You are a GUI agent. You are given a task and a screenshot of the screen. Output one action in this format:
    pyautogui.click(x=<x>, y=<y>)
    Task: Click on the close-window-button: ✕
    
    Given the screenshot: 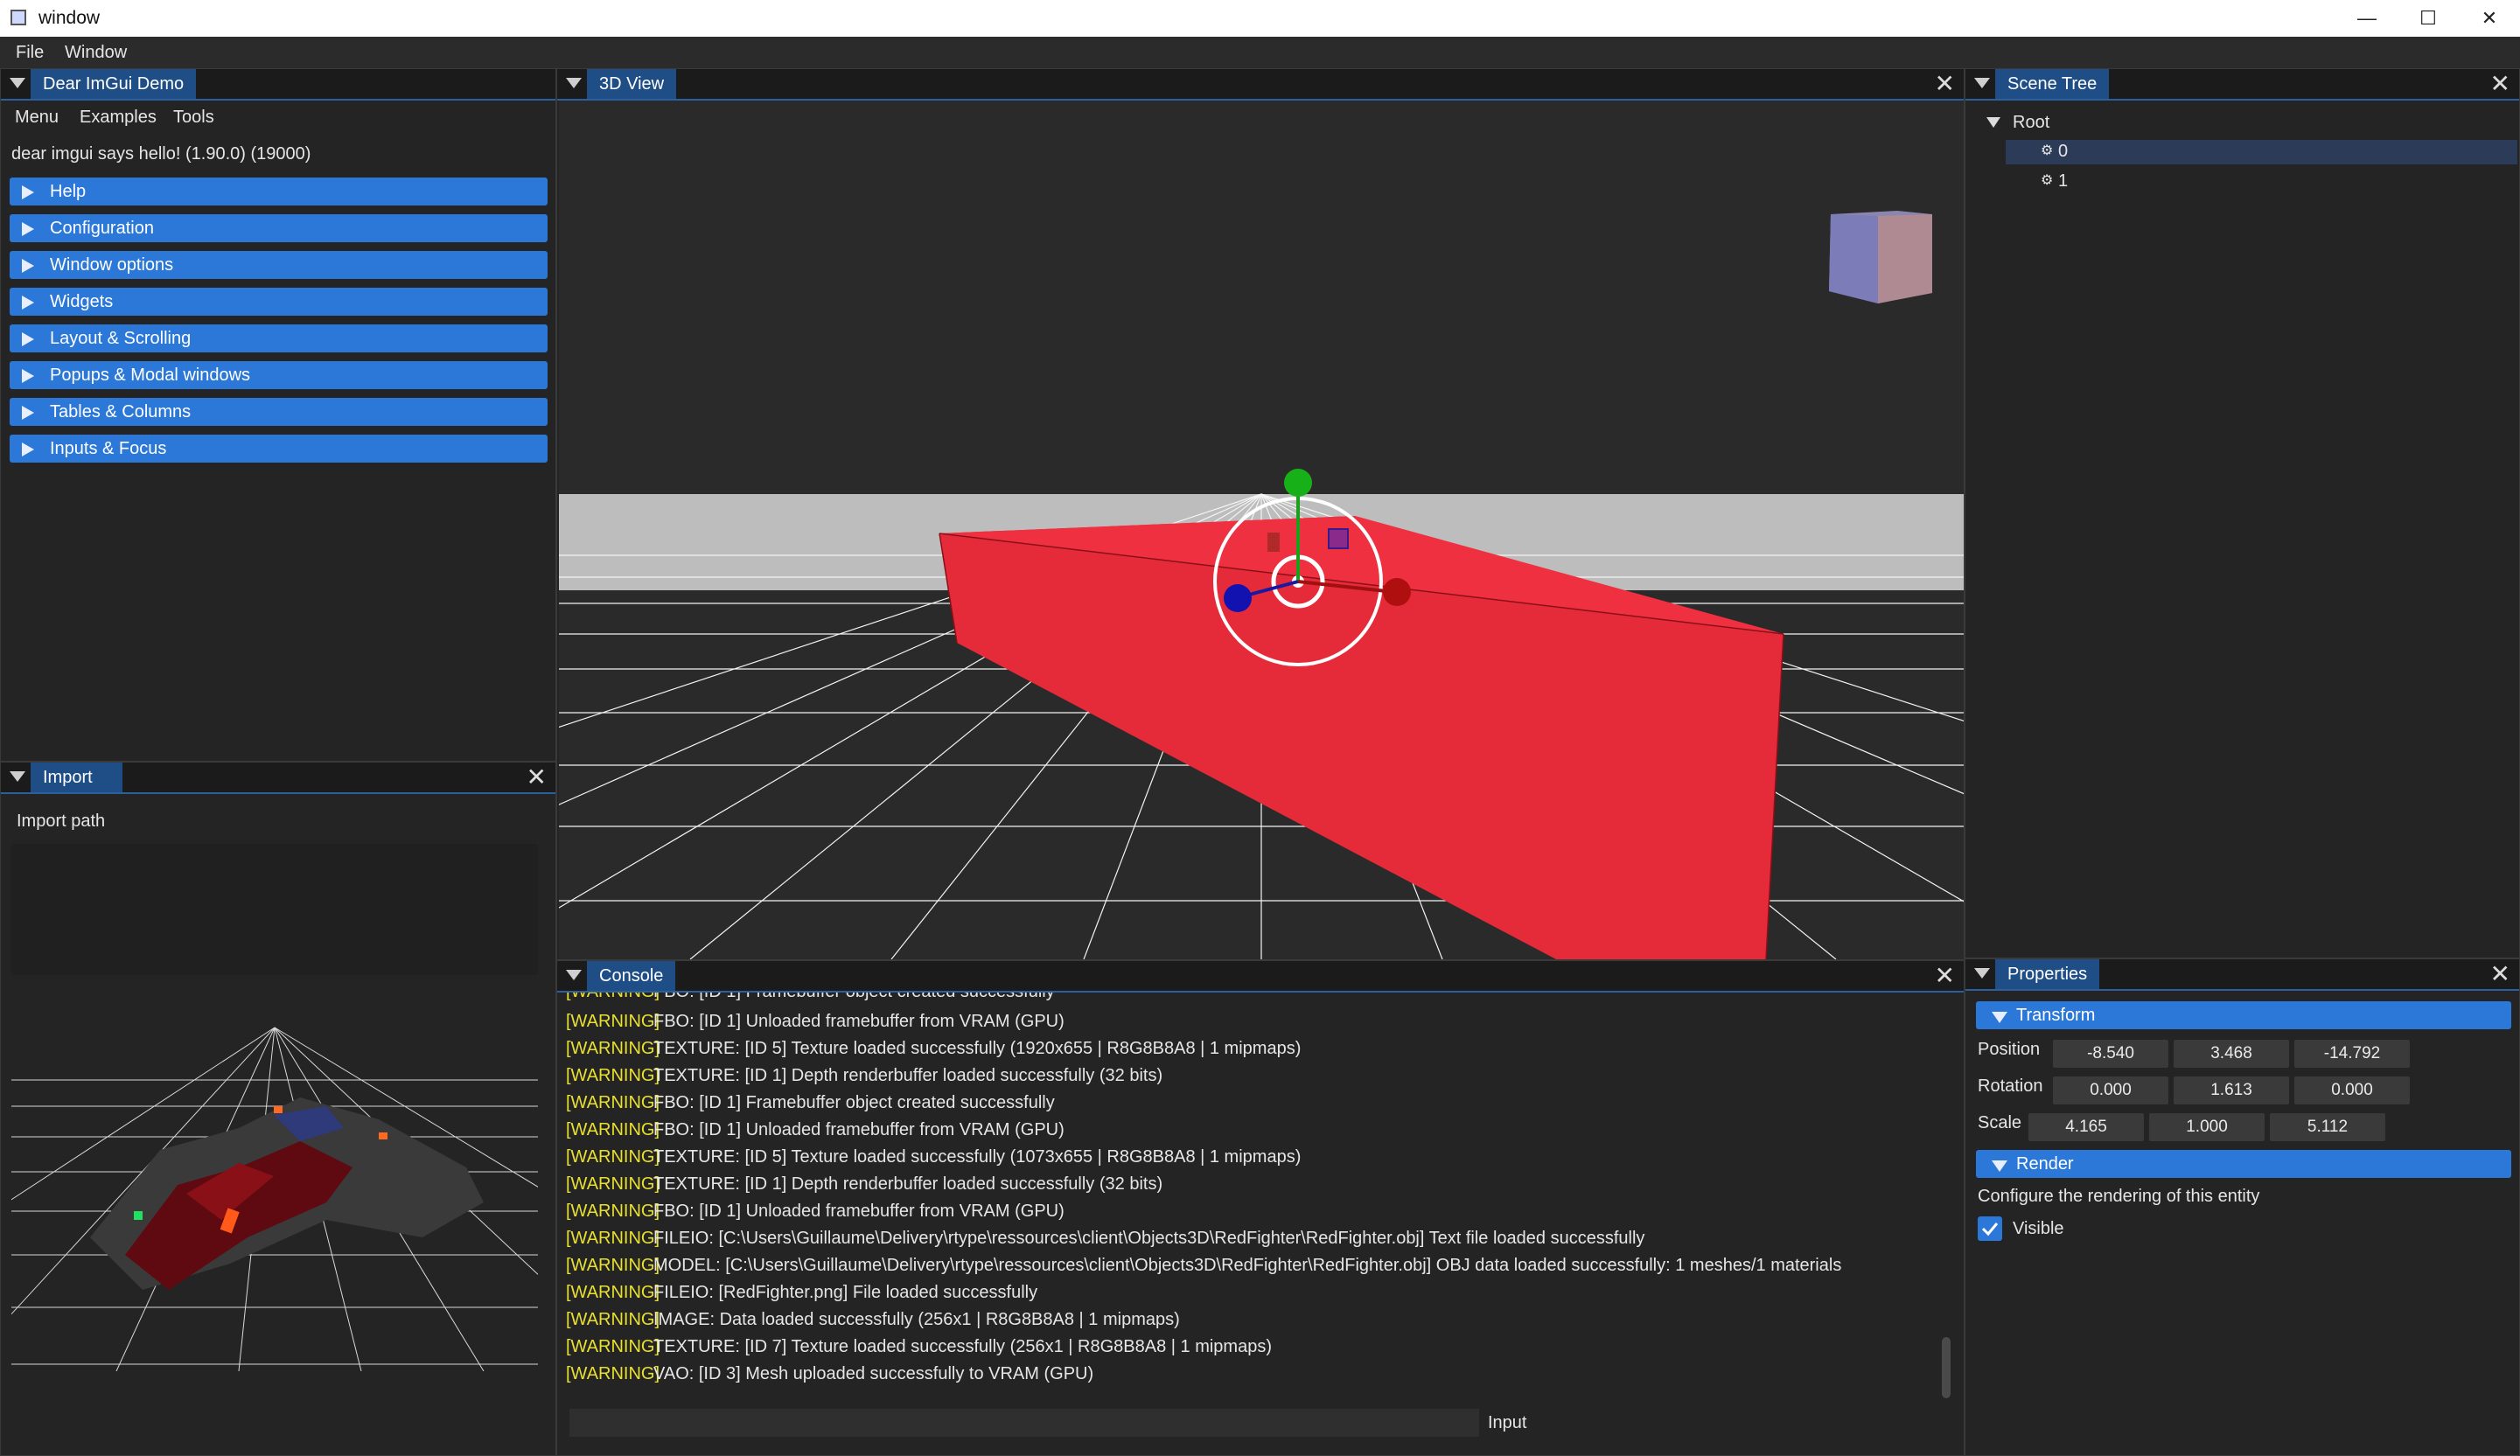 What is the action you would take?
    pyautogui.click(x=2489, y=18)
    